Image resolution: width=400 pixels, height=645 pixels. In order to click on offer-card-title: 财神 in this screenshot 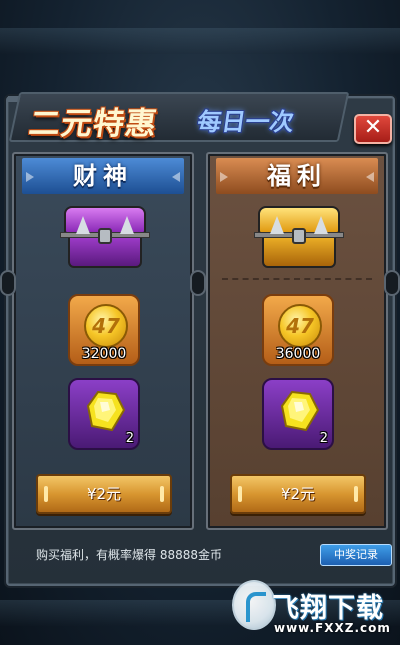, I will do `click(103, 176)`.